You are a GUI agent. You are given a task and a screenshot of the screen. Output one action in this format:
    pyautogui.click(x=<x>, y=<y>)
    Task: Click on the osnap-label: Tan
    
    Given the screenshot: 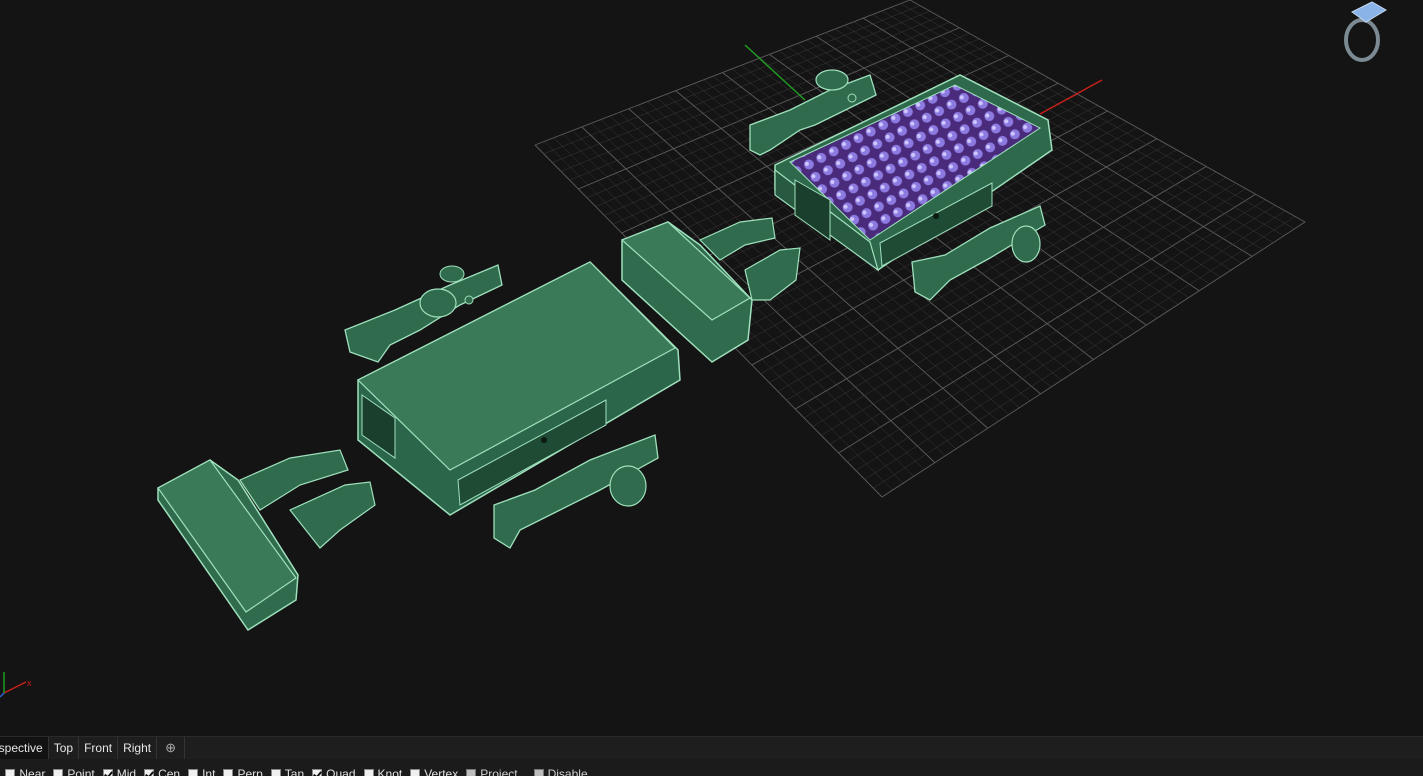 What is the action you would take?
    pyautogui.click(x=294, y=771)
    